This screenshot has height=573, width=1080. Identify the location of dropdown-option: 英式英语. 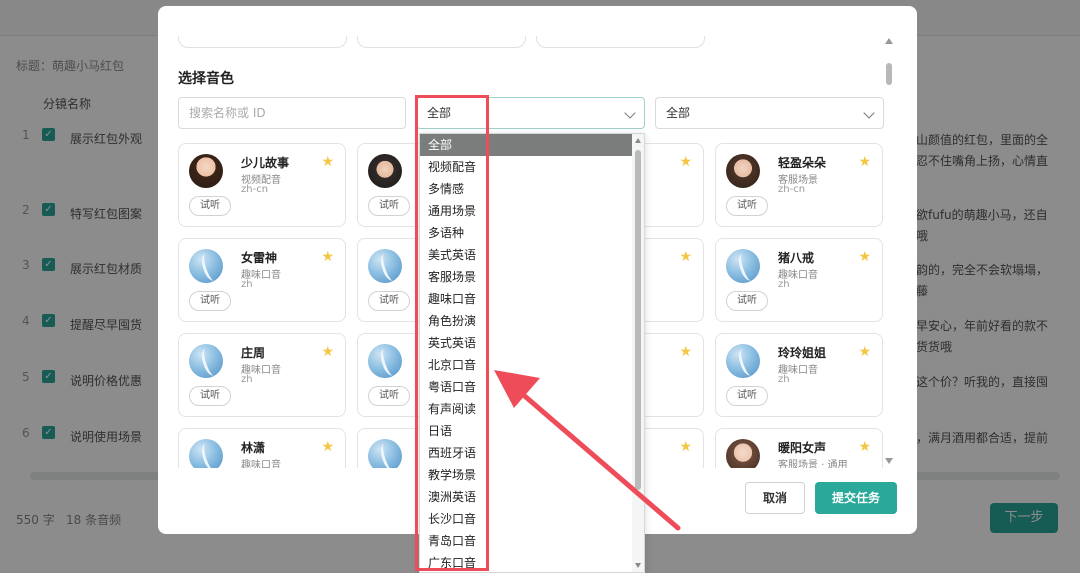
(526, 343).